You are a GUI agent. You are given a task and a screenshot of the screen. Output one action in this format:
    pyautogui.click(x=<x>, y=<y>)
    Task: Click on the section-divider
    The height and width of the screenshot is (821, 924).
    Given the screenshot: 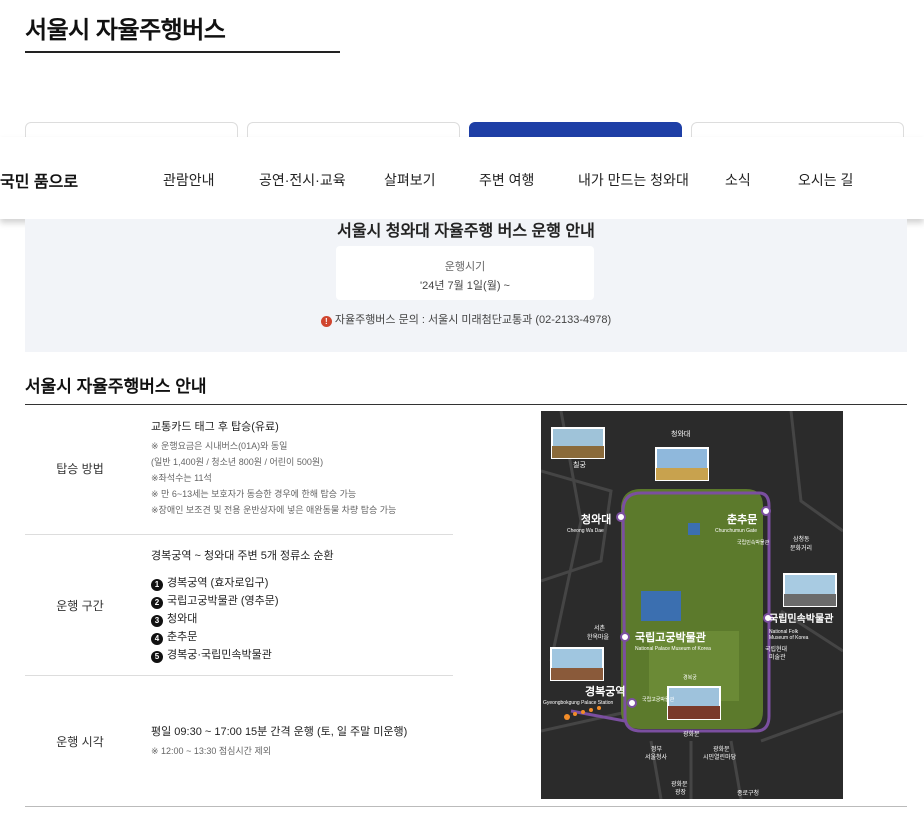 What is the action you would take?
    pyautogui.click(x=466, y=404)
    